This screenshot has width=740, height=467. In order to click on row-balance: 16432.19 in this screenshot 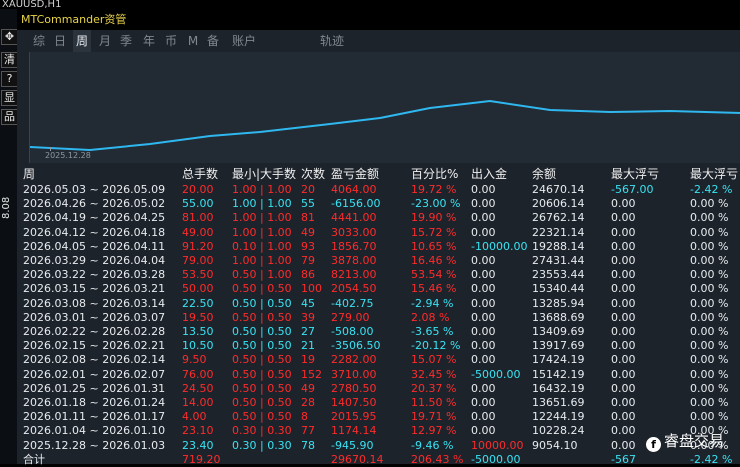, I will do `click(558, 388)`.